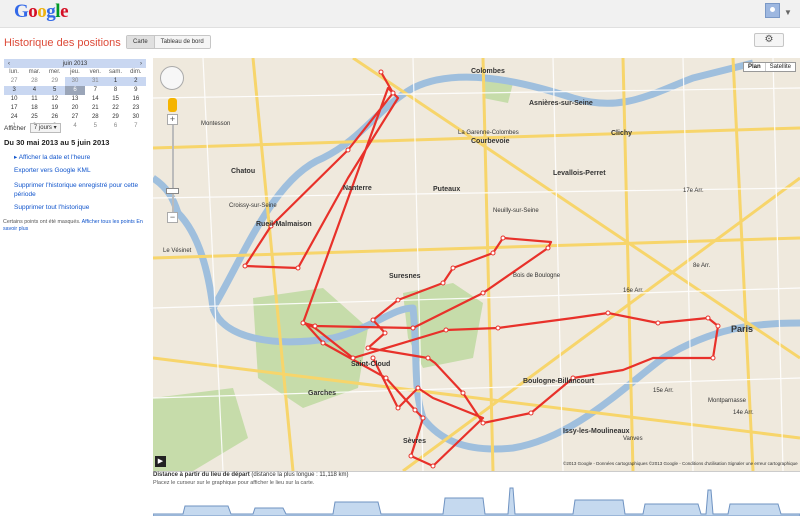 The image size is (800, 516). I want to click on calendar-day: 10, so click(14, 99).